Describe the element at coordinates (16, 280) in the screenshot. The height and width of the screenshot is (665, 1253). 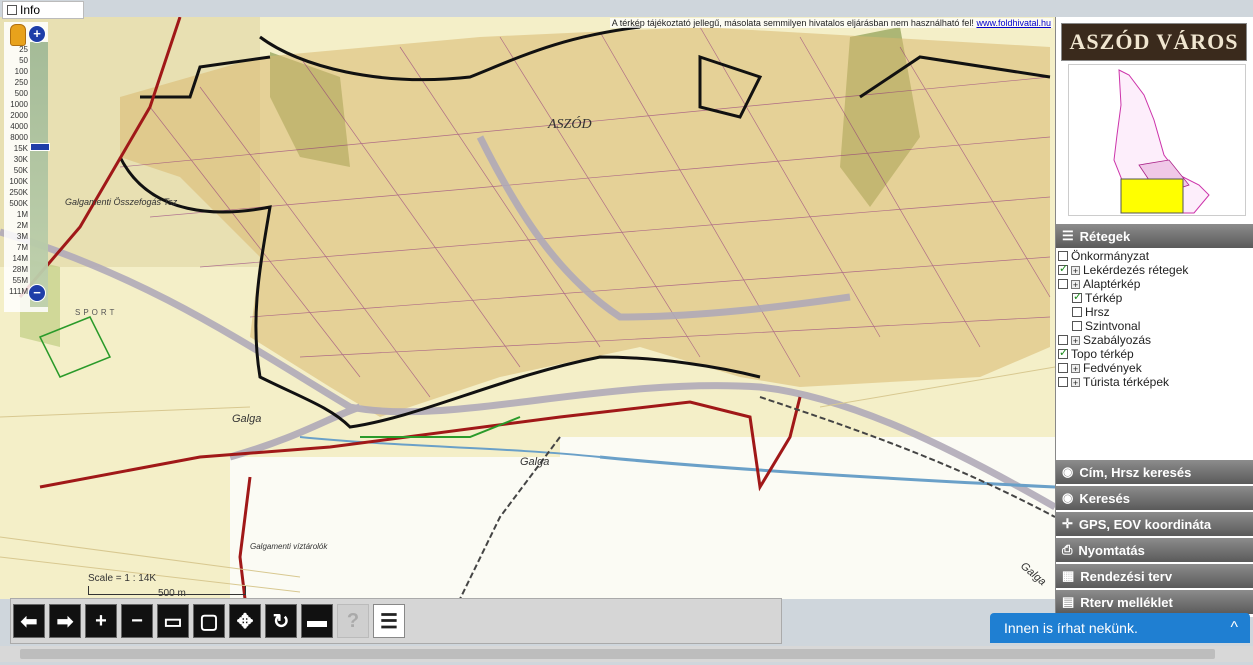
I see `zoom-scale-label: 55M` at that location.